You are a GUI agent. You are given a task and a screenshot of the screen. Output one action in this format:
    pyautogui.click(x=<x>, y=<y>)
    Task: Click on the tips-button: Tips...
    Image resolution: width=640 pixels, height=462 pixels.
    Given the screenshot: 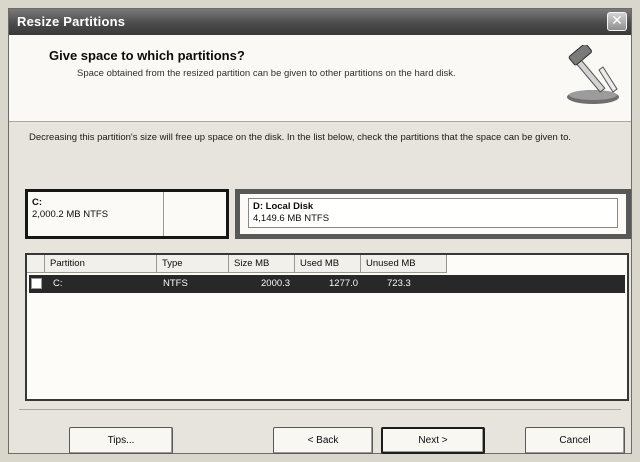 What is the action you would take?
    pyautogui.click(x=121, y=440)
    